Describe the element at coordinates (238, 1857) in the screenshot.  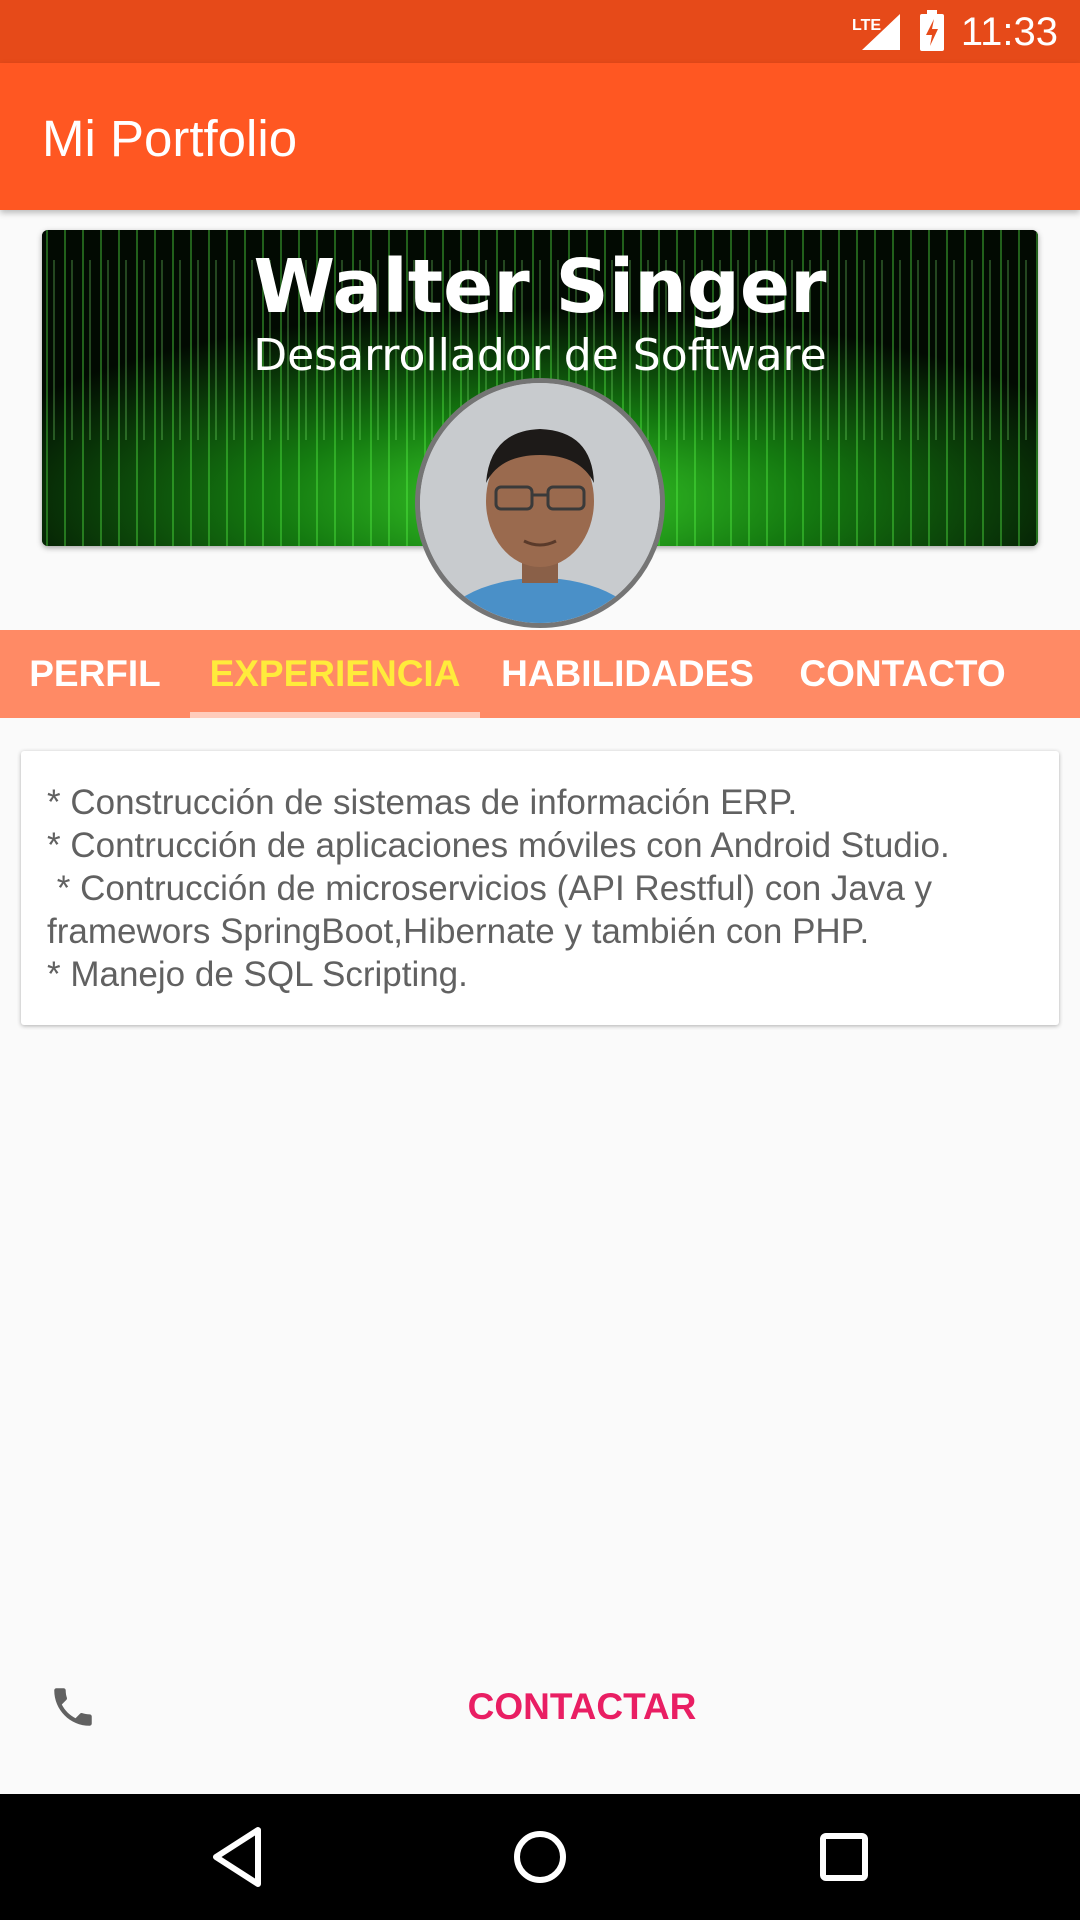
I see `back-icon` at that location.